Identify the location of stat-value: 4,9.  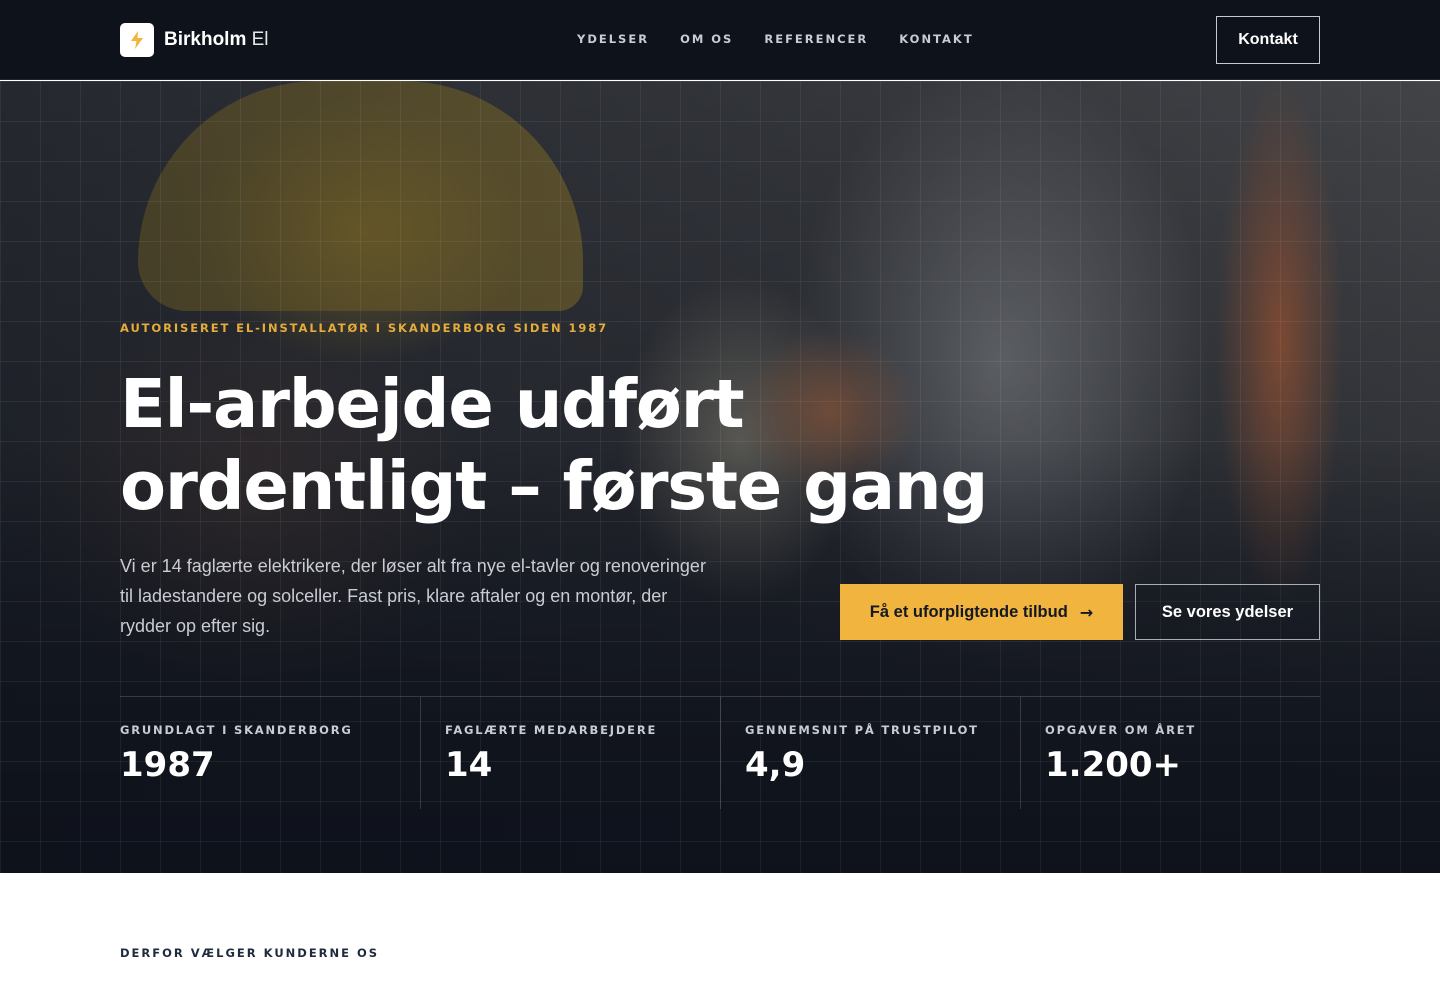
(775, 765).